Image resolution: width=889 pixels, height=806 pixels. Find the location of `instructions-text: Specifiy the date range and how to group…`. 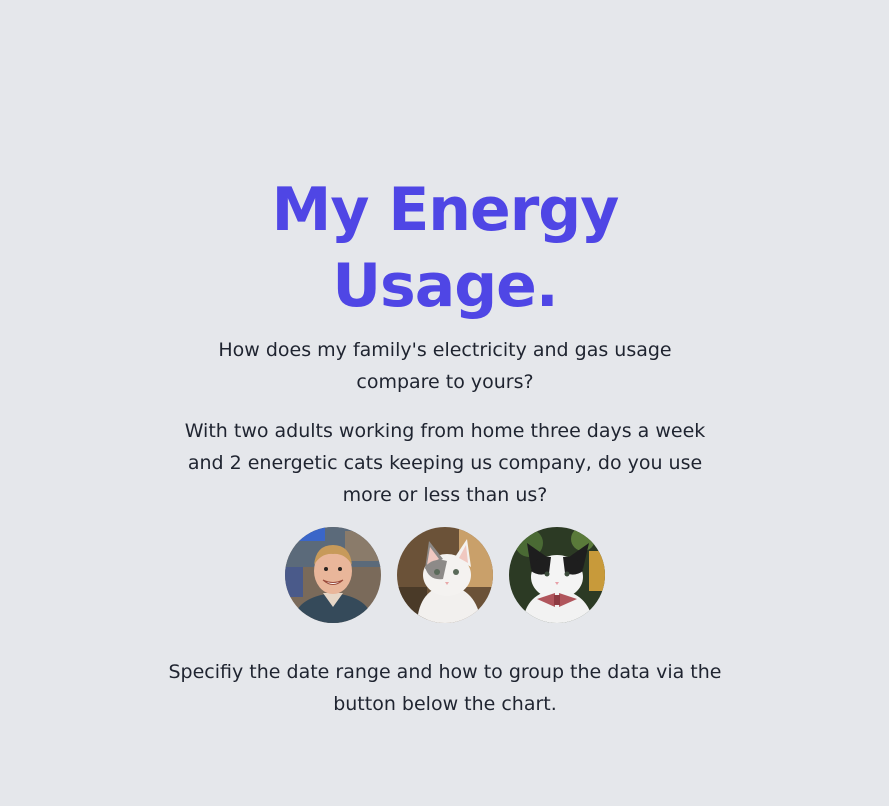

instructions-text: Specifiy the date range and how to group… is located at coordinates (445, 688).